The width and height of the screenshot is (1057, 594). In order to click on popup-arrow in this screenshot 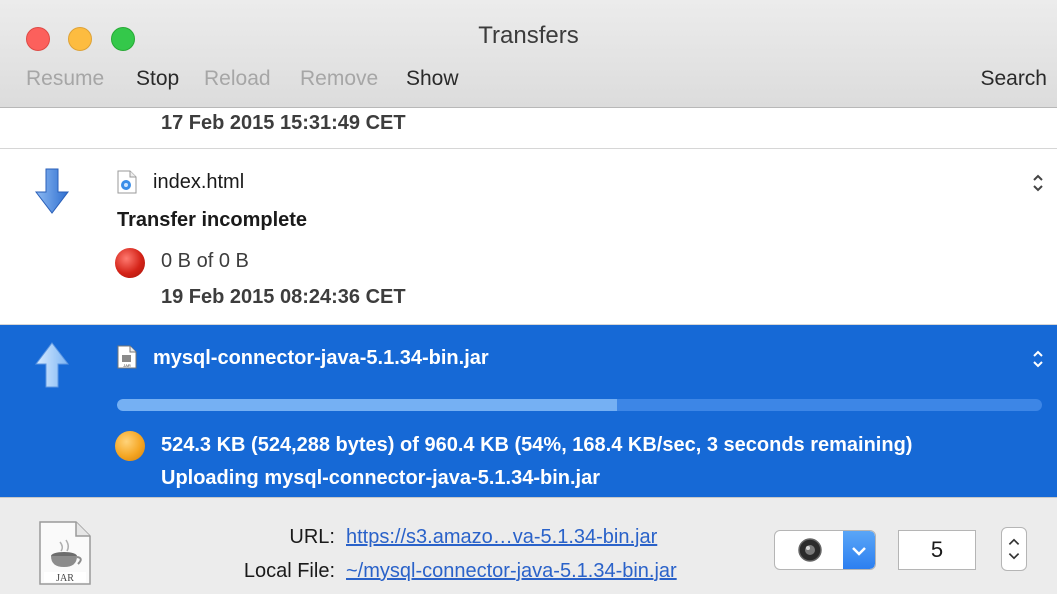, I will do `click(859, 550)`.